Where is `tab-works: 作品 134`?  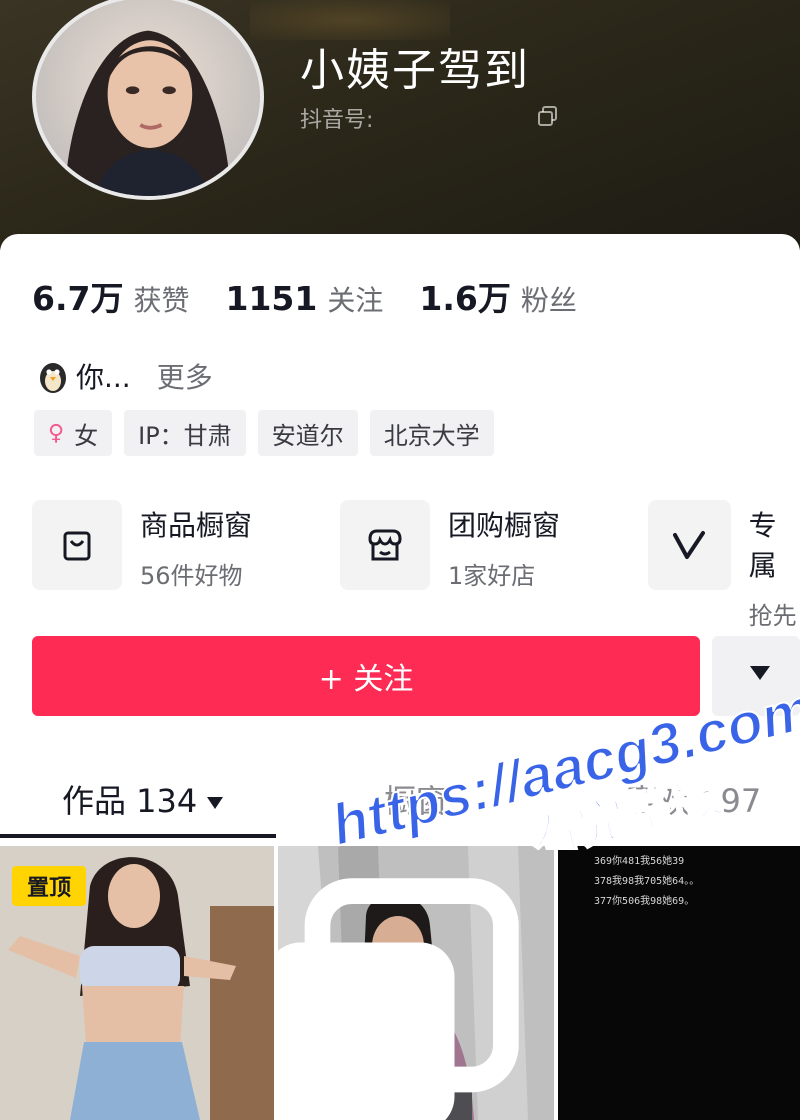 tab-works: 作品 134 is located at coordinates (143, 799).